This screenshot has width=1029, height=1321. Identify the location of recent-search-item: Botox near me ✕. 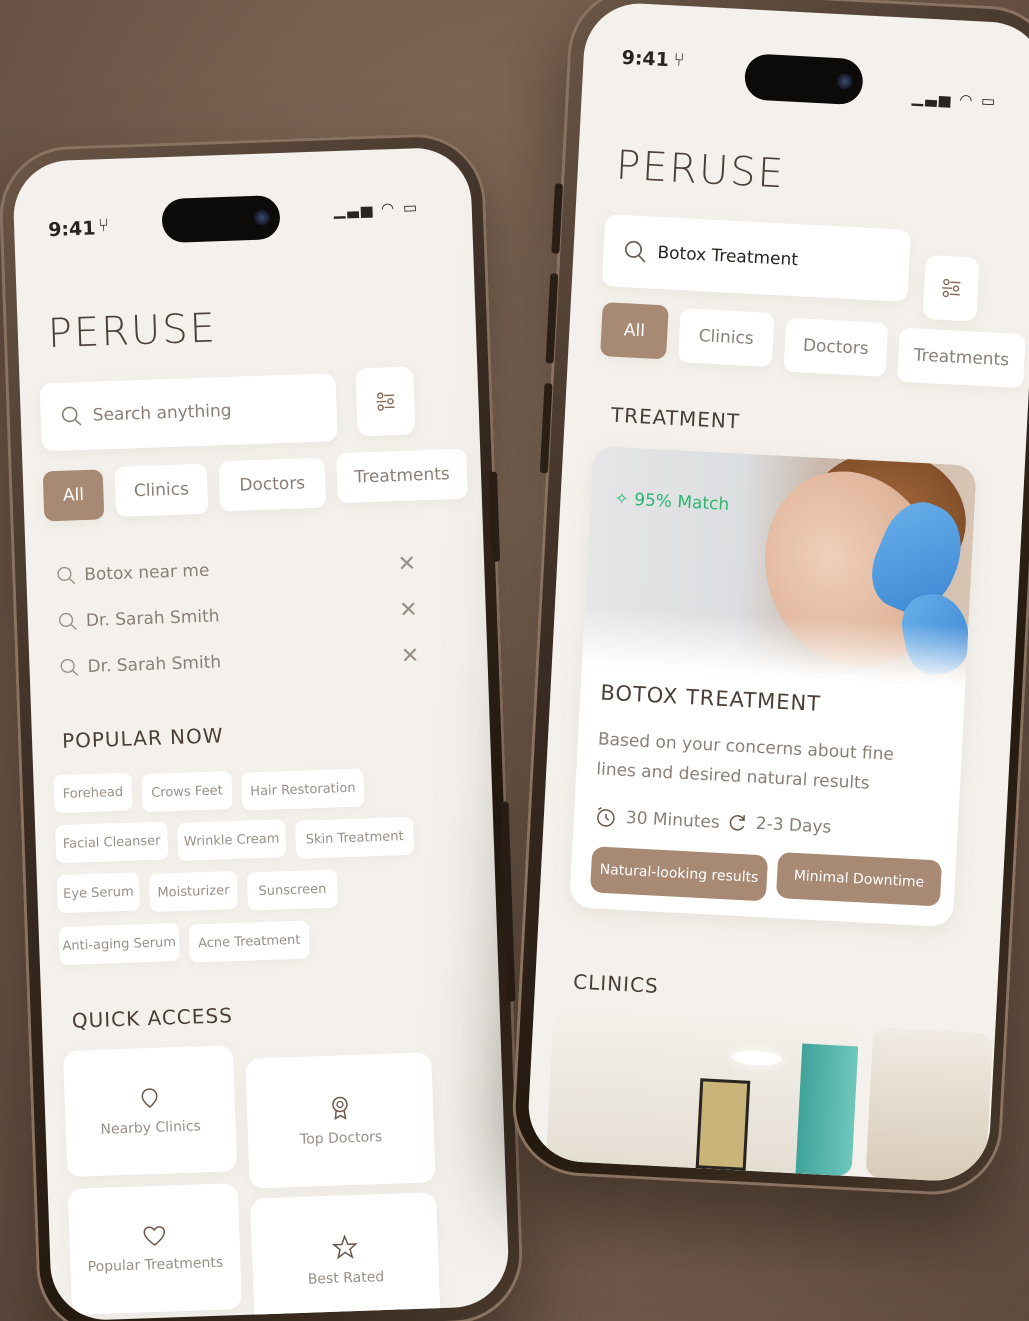
(236, 569).